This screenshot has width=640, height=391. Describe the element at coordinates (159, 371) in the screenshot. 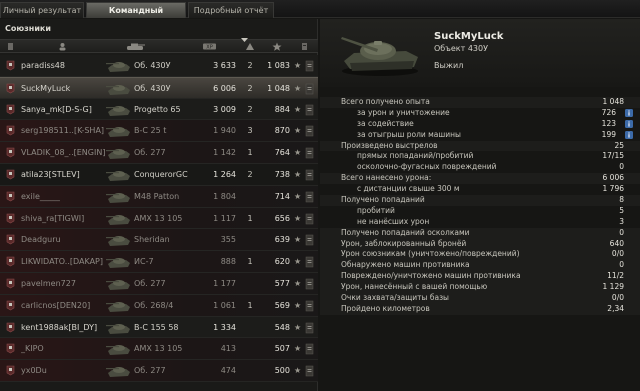

I see `player-row: yx0Du Об. 277 474 500 ★` at that location.